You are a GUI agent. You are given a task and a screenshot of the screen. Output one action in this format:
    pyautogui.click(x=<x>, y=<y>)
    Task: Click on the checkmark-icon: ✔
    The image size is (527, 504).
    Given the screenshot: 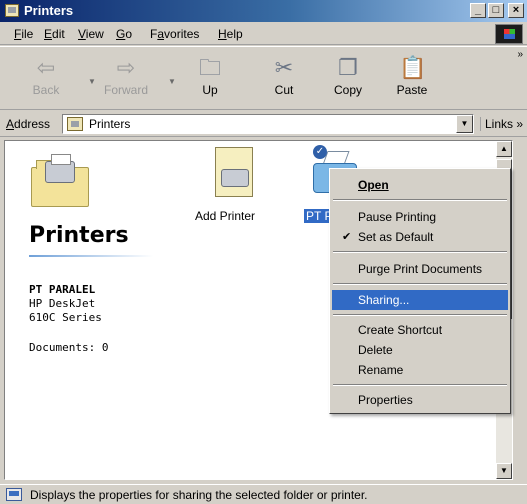 What is the action you would take?
    pyautogui.click(x=347, y=237)
    